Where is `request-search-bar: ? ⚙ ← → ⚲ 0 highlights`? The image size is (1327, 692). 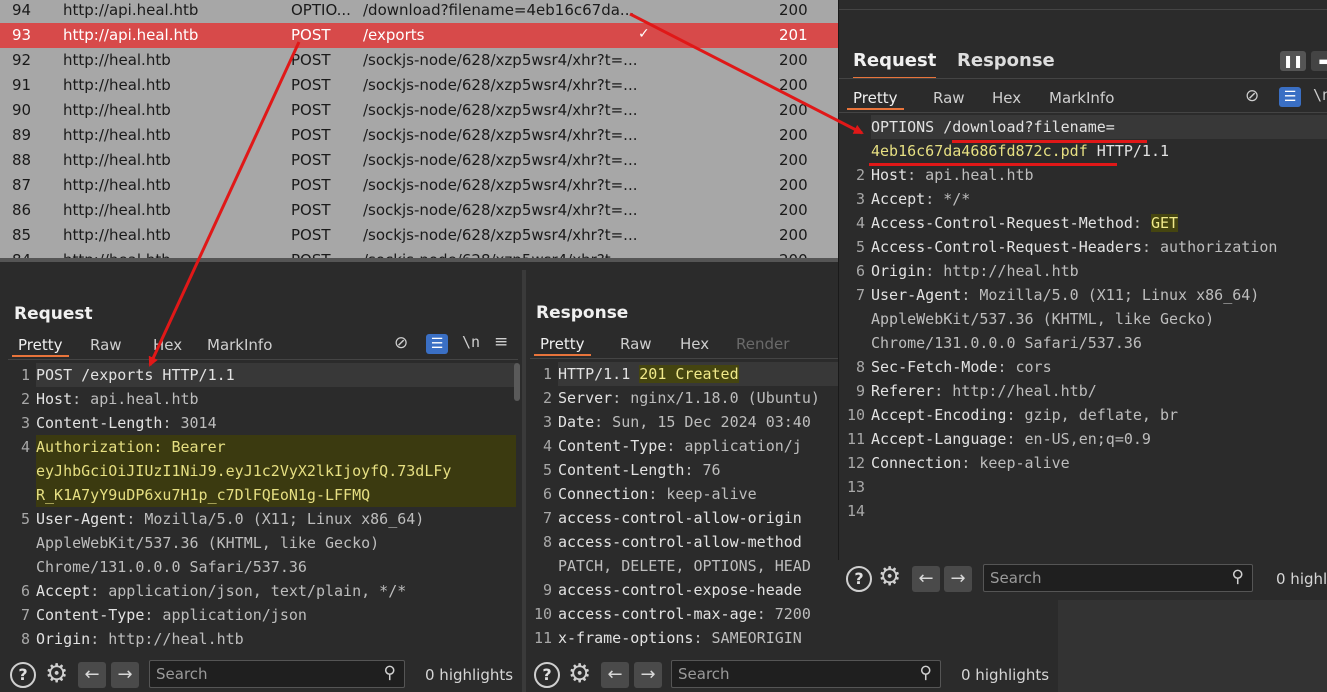
request-search-bar: ? ⚙ ← → ⚲ 0 highlights is located at coordinates (261, 674).